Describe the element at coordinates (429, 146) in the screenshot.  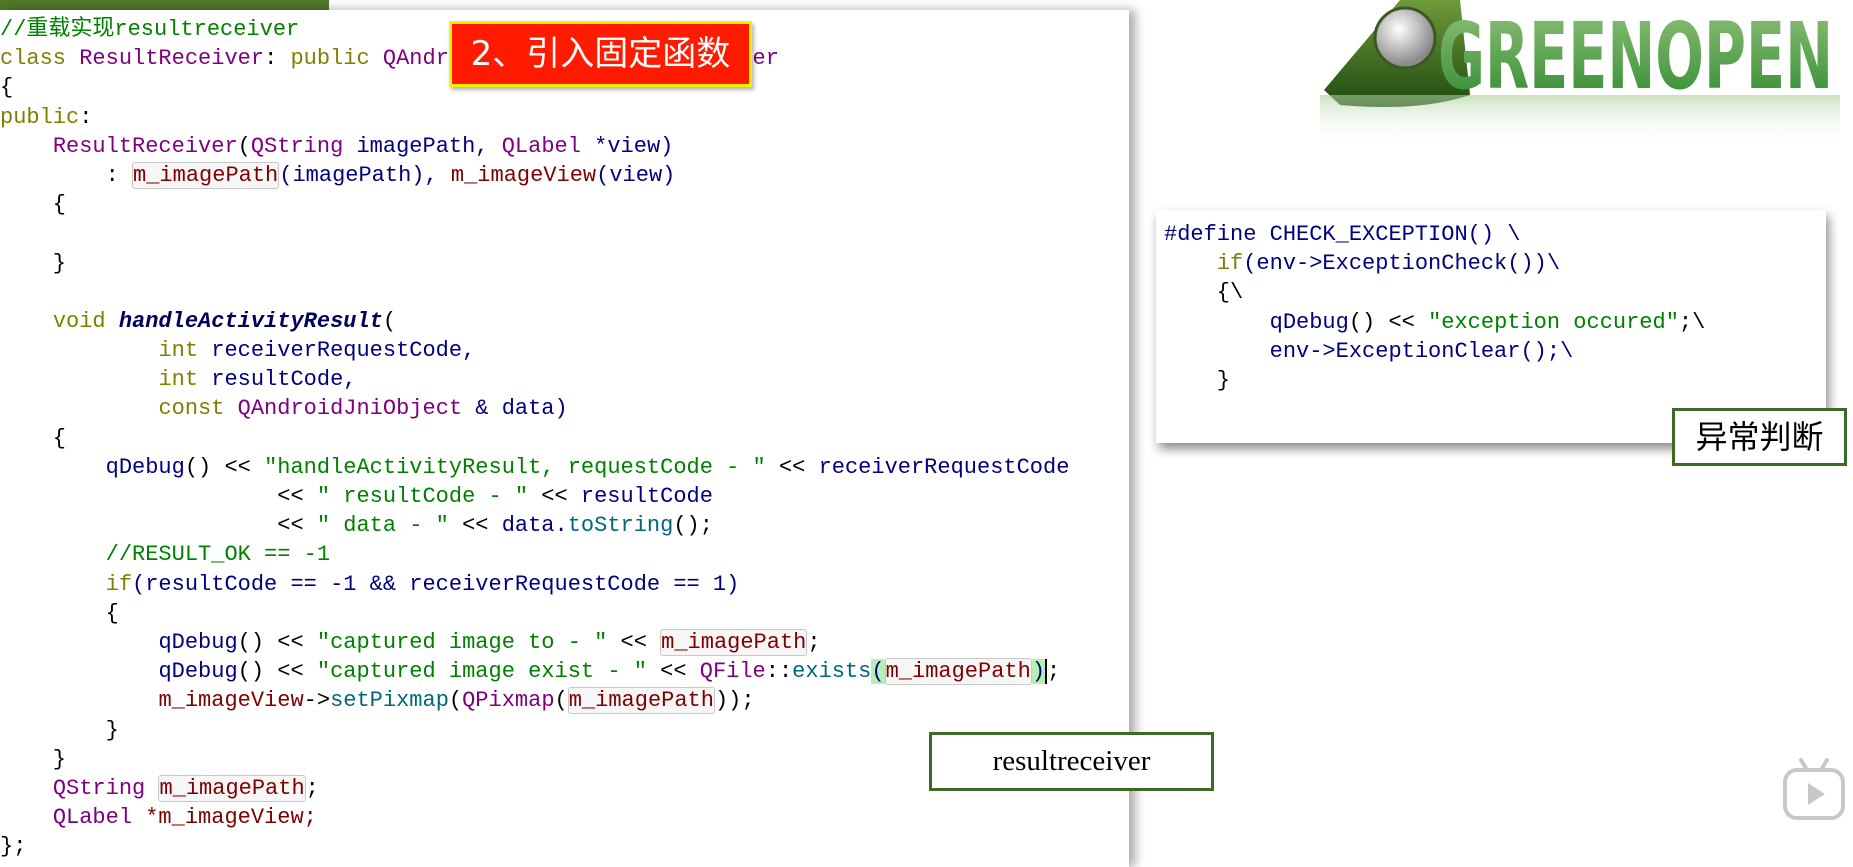
I see `code-token: imagePath,` at that location.